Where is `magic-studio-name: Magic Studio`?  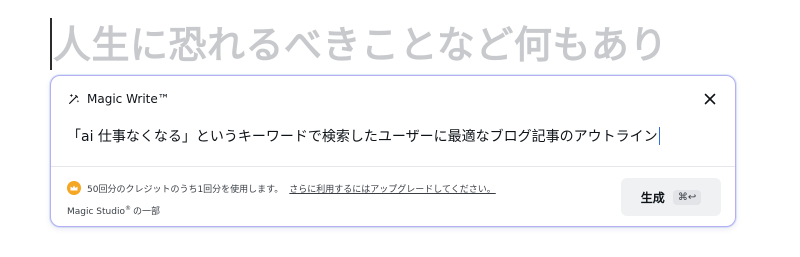 magic-studio-name: Magic Studio is located at coordinates (96, 212).